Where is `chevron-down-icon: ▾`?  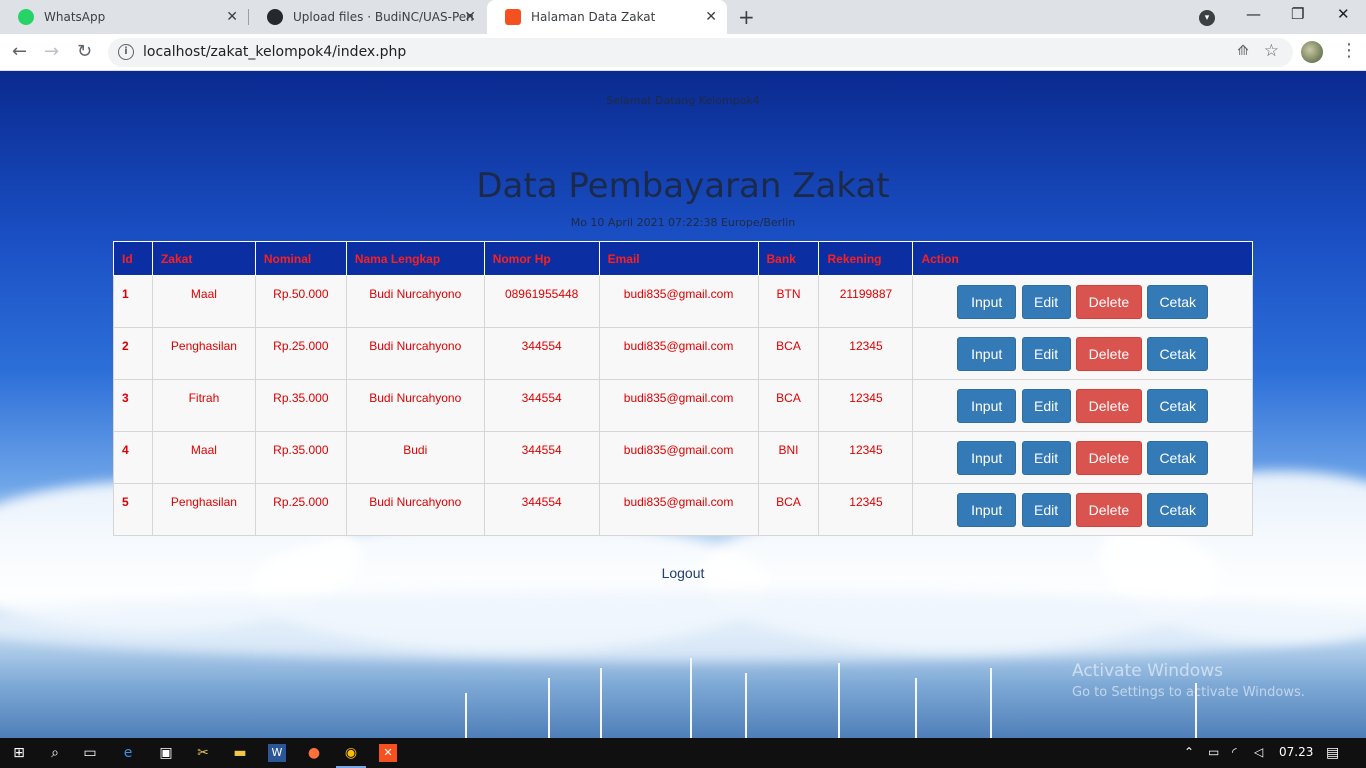
chevron-down-icon: ▾ is located at coordinates (1207, 18).